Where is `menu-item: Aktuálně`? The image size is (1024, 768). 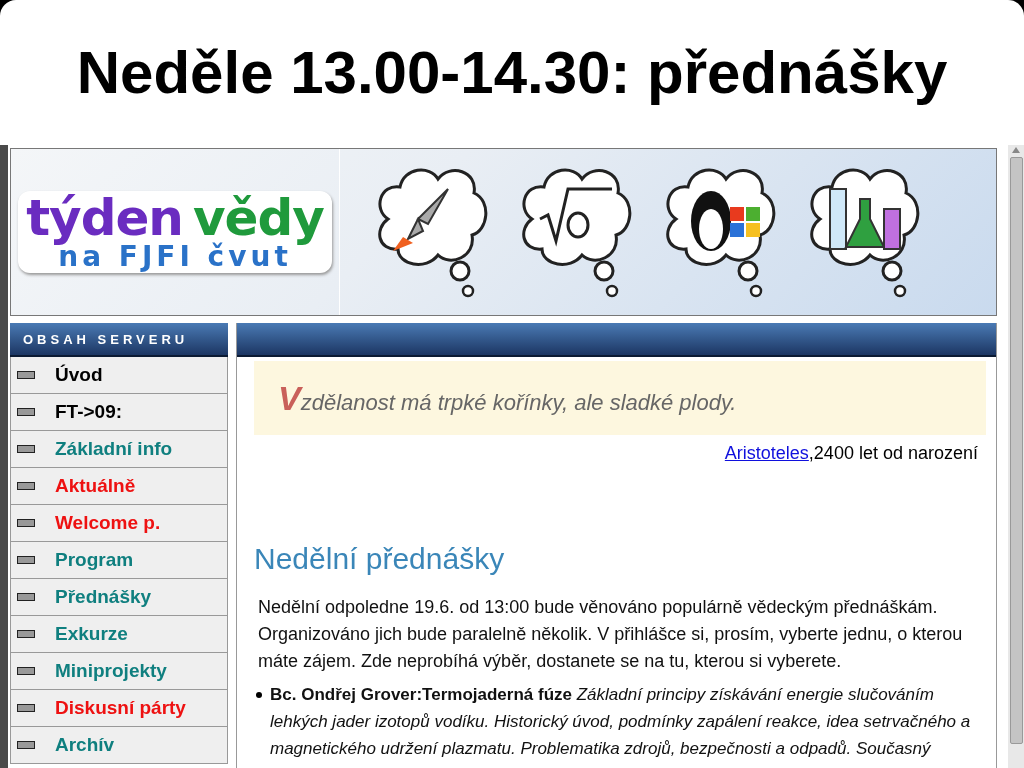 menu-item: Aktuálně is located at coordinates (119, 486).